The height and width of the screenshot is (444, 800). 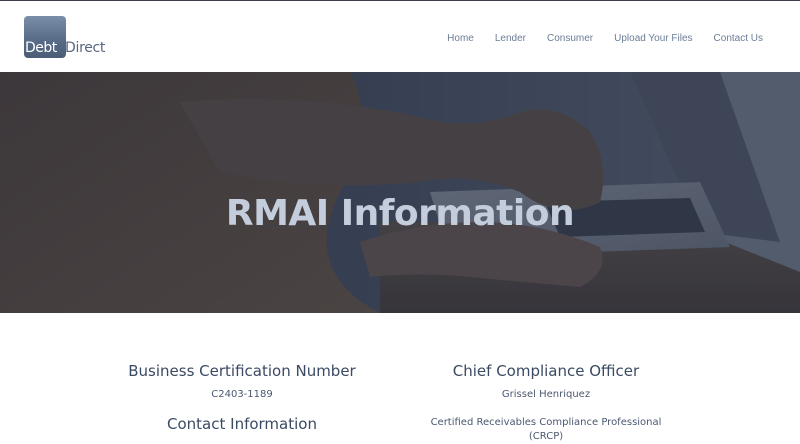 I want to click on nav-consumer: Consumer, so click(x=570, y=39).